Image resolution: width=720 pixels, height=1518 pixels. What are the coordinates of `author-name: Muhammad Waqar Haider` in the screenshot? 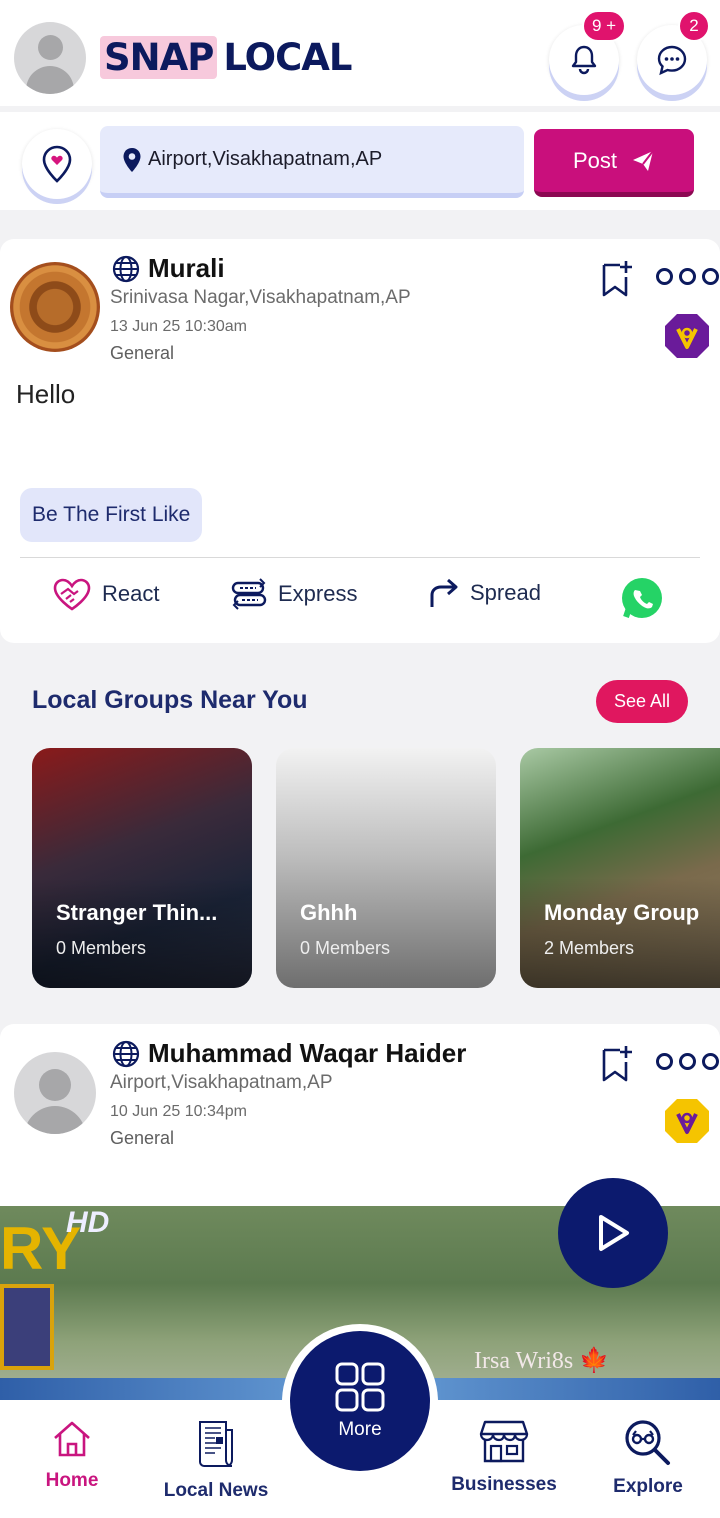 It's located at (307, 1053).